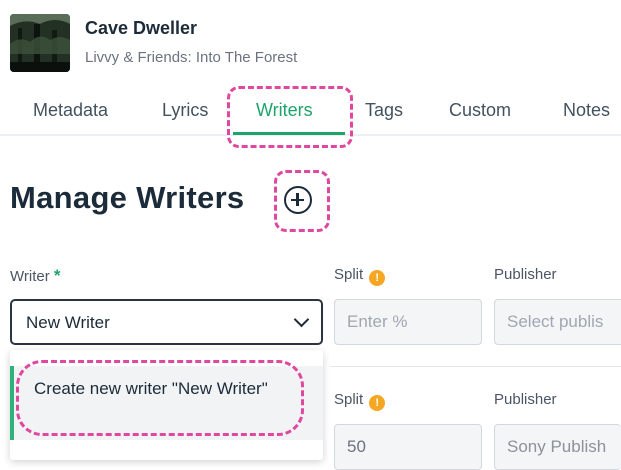  Describe the element at coordinates (408, 322) in the screenshot. I see `split-input: Enter %` at that location.